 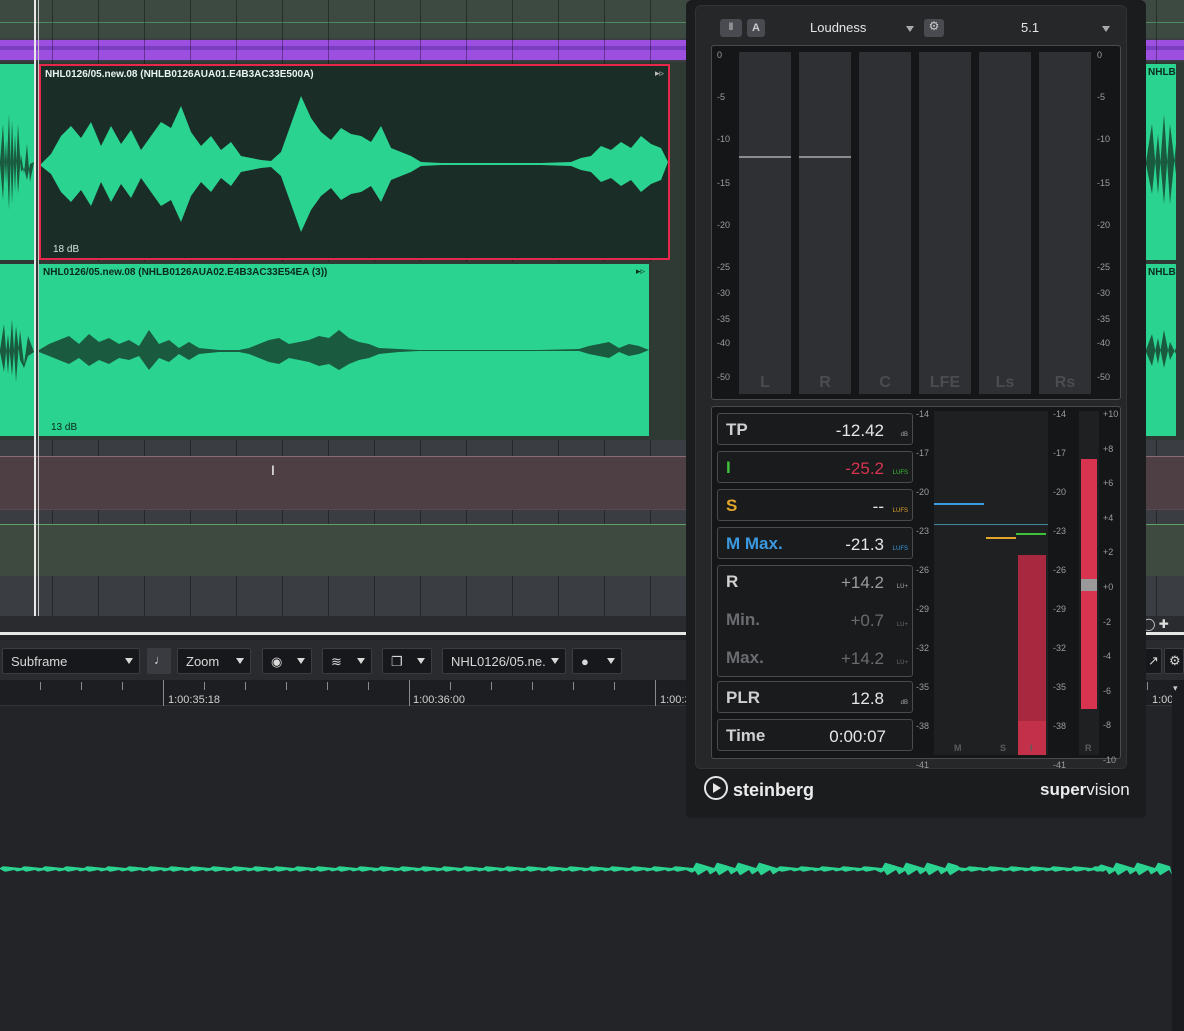 I want to click on cursor-line, so click(x=35, y=308).